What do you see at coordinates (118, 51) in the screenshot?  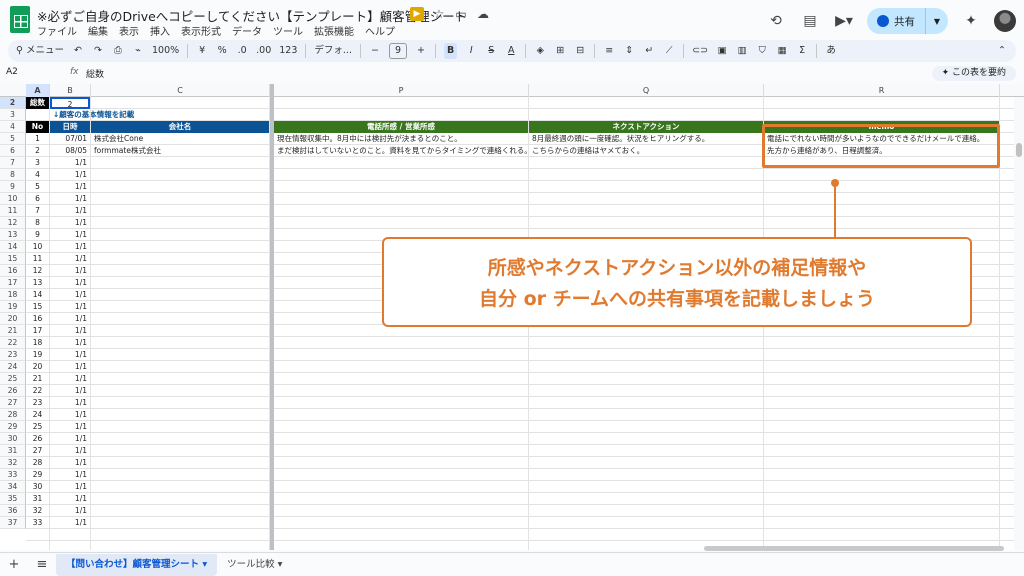 I see `print-icon: ⎙` at bounding box center [118, 51].